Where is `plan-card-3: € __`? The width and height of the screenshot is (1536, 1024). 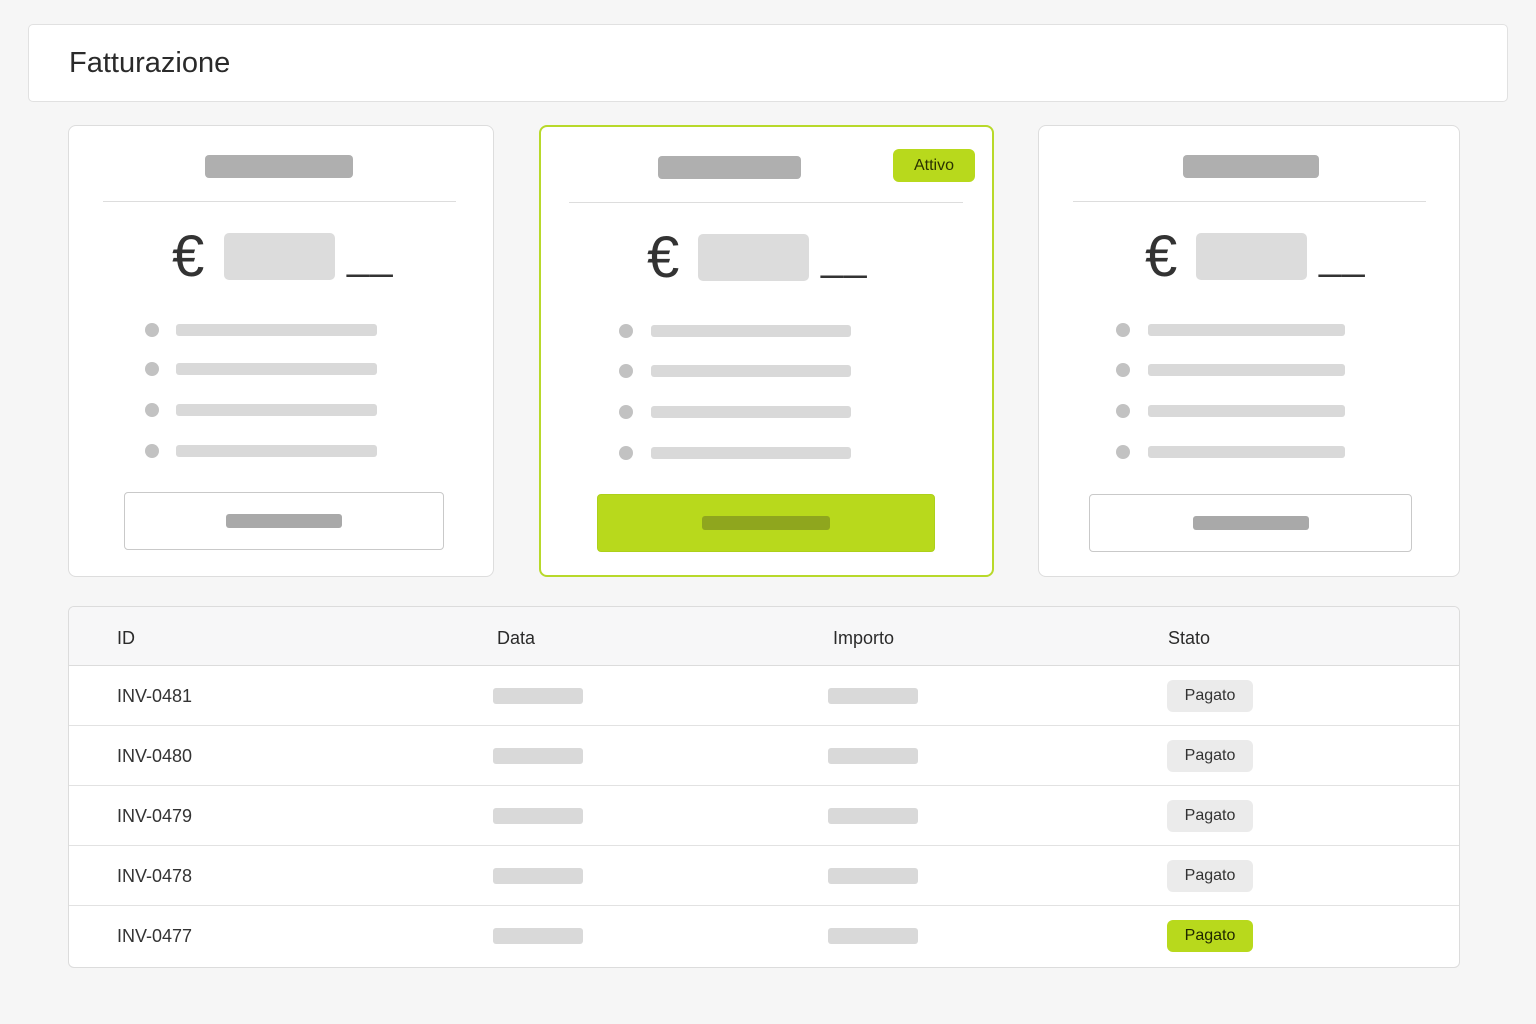
plan-card-3: € __ is located at coordinates (1249, 351).